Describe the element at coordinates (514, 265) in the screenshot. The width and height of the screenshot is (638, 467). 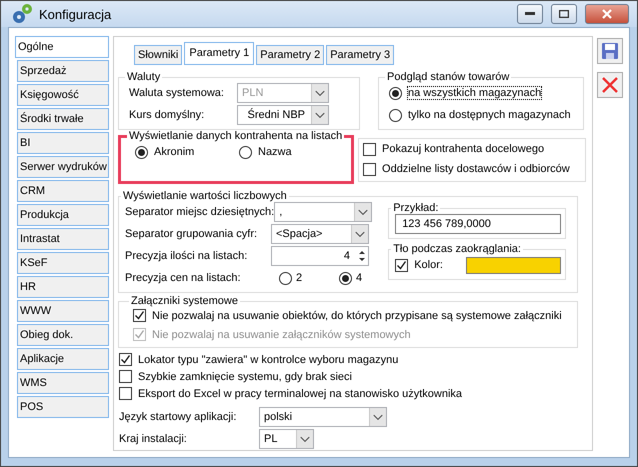
I see `color-swatch` at that location.